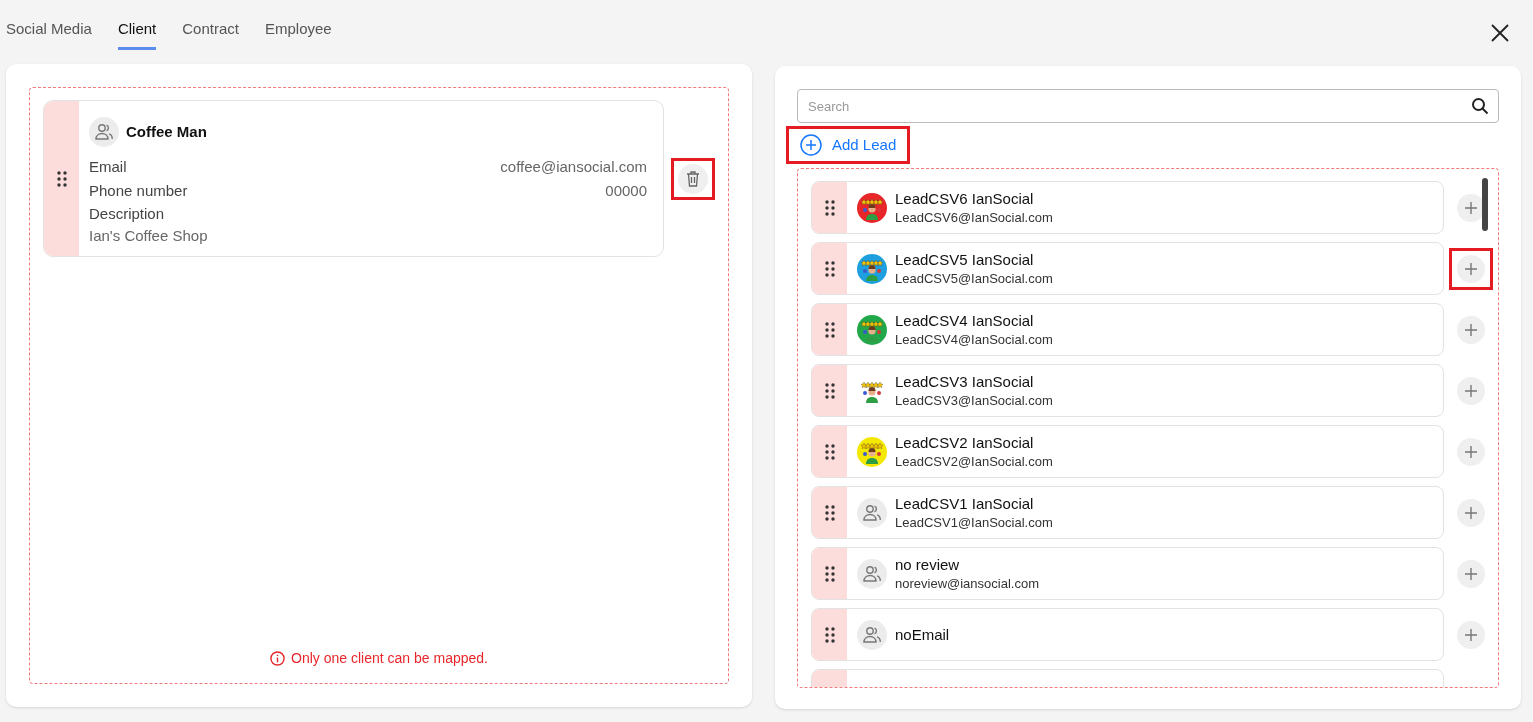 The width and height of the screenshot is (1533, 722). I want to click on lead-name: LeadCSV3 IanSocial, so click(965, 381).